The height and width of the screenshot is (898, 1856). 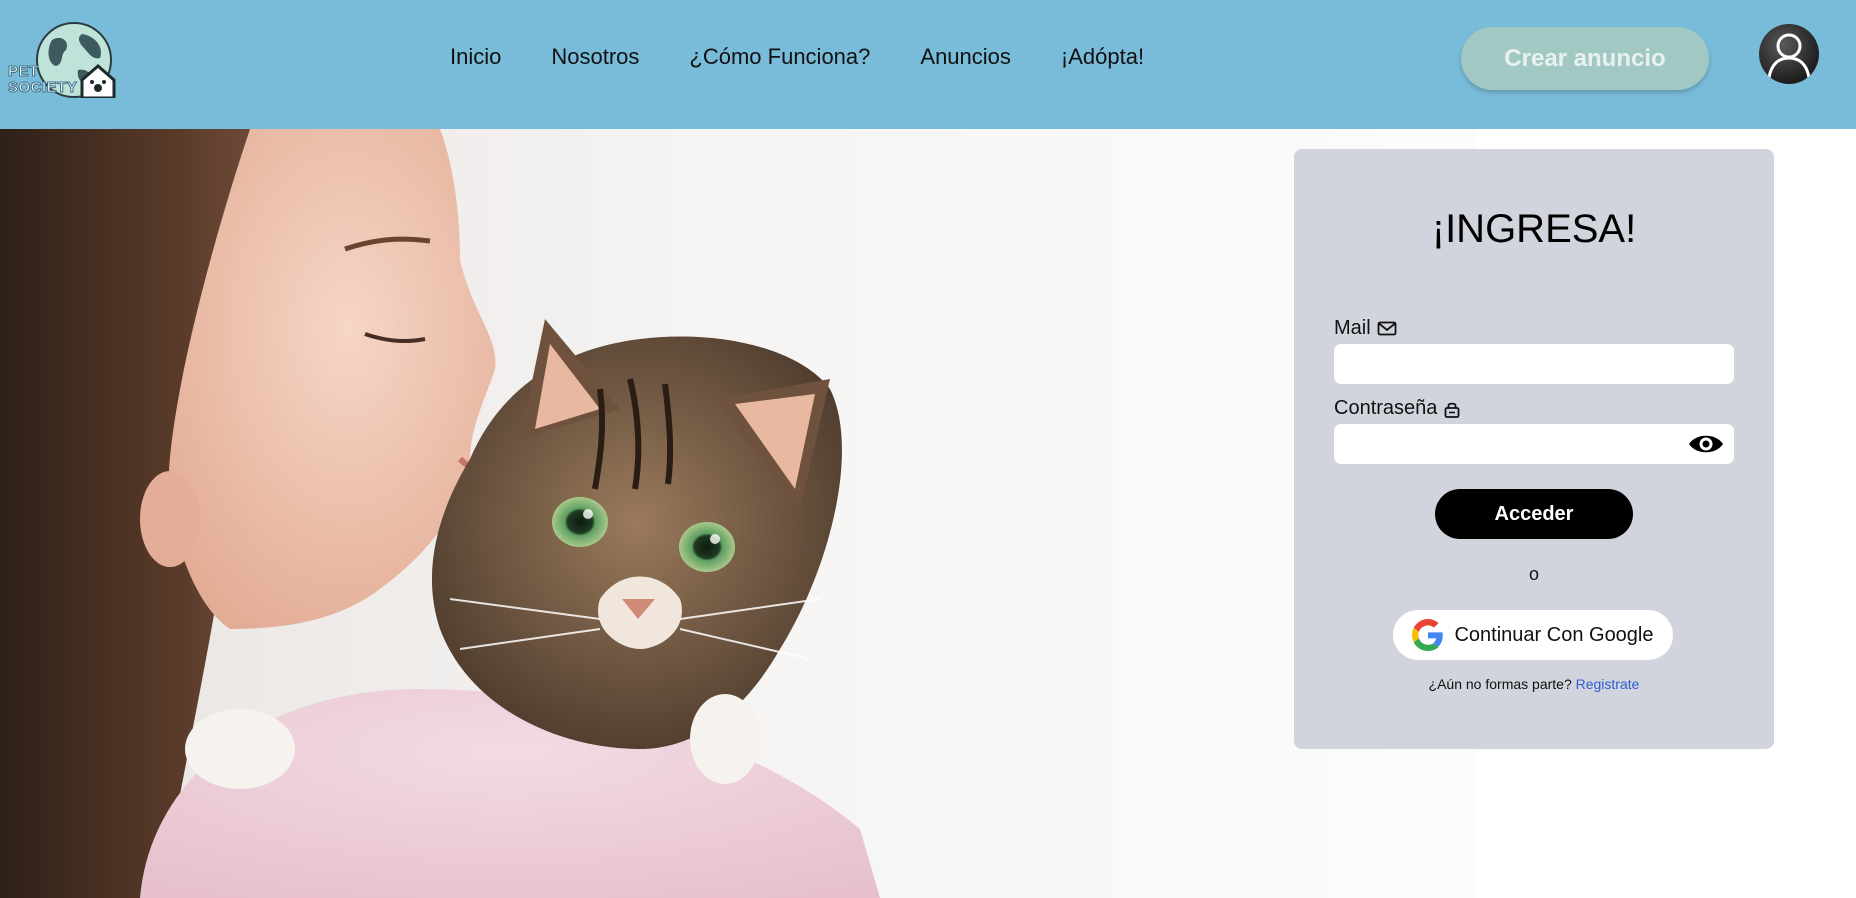 I want to click on eye-icon, so click(x=1706, y=444).